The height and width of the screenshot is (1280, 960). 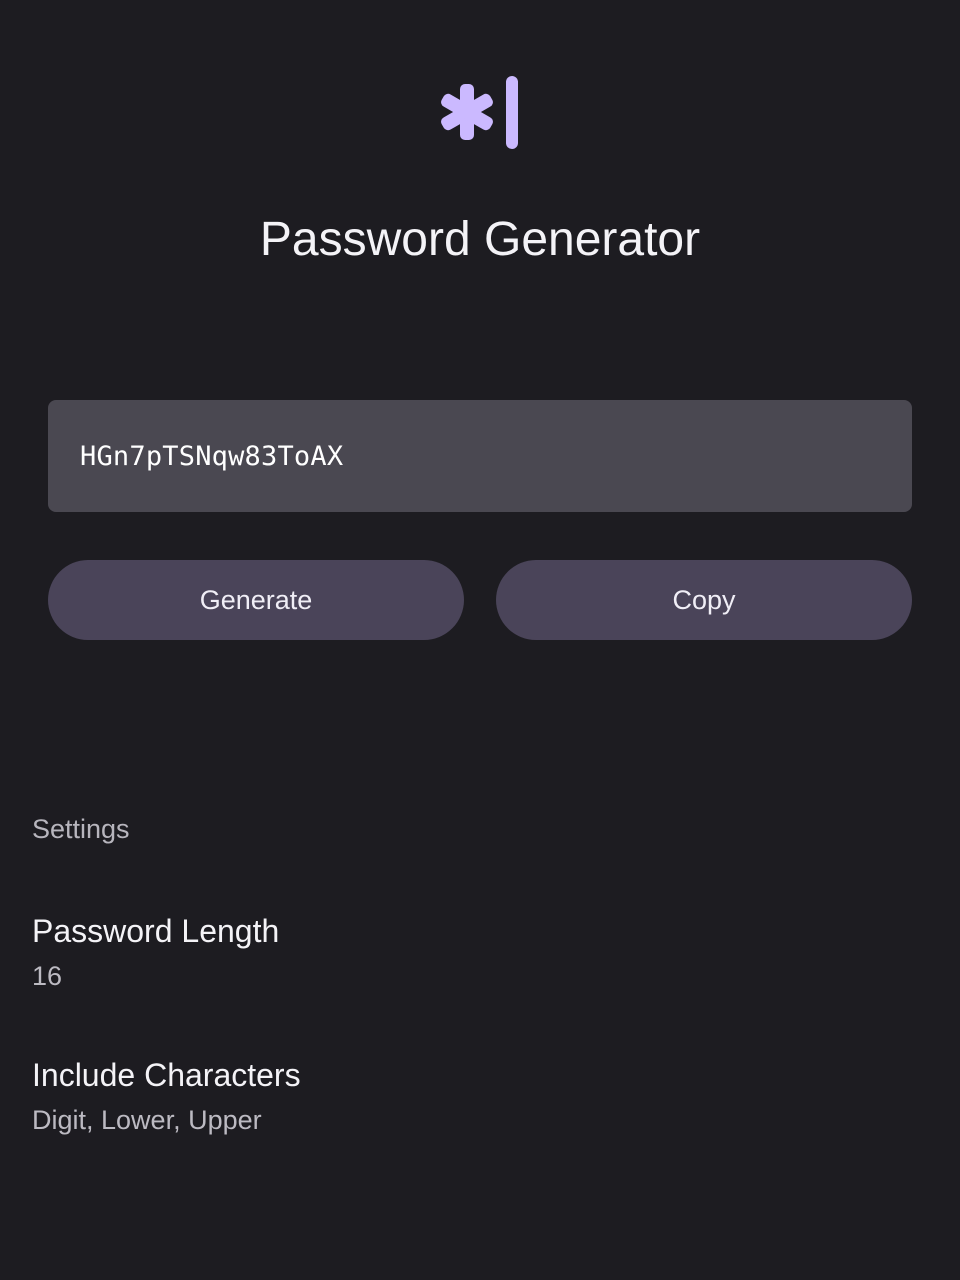 I want to click on password-length-setting: Password Length 16, so click(x=480, y=952).